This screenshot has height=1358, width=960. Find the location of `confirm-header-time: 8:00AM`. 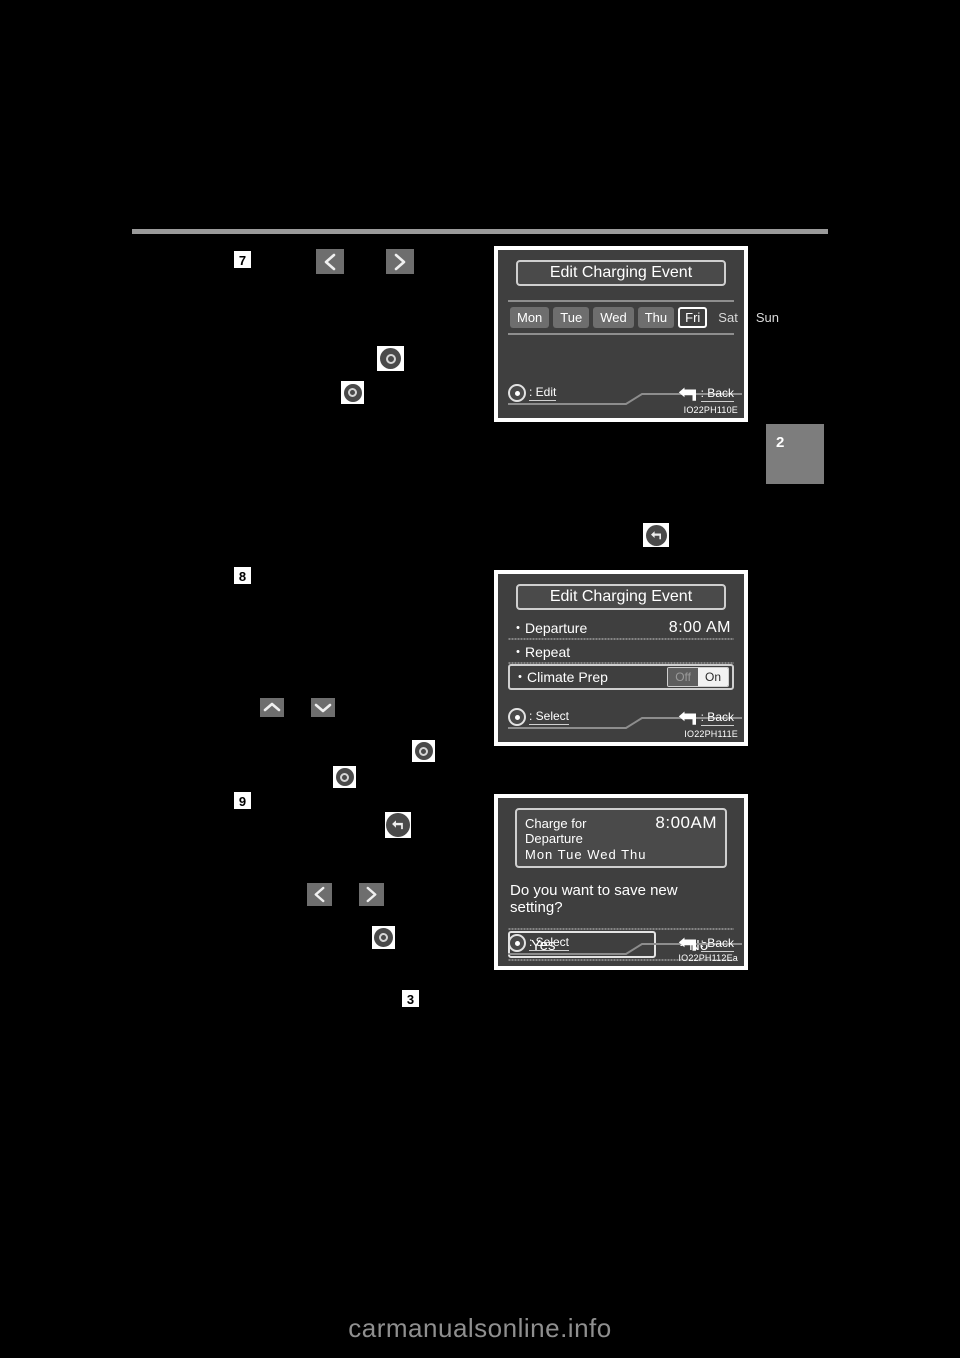

confirm-header-time: 8:00AM is located at coordinates (686, 822).